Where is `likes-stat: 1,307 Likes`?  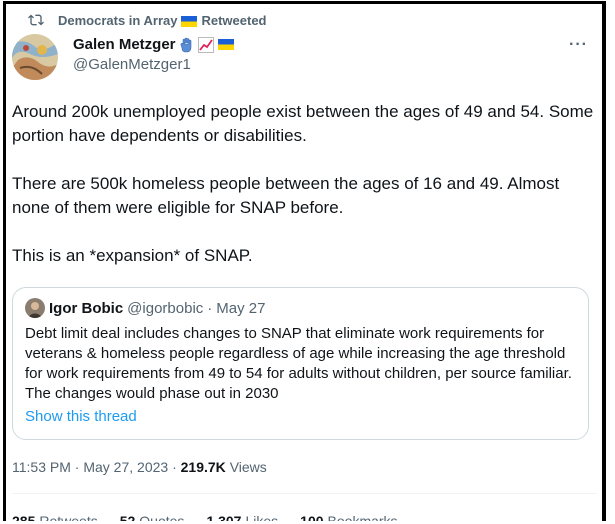 likes-stat: 1,307 Likes is located at coordinates (242, 517).